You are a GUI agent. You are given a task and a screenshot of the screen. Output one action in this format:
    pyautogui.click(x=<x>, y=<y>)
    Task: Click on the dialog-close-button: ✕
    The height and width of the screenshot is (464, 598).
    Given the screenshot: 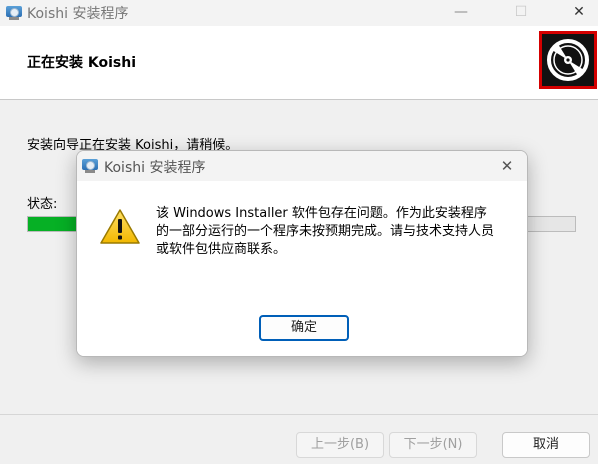 What is the action you would take?
    pyautogui.click(x=507, y=166)
    